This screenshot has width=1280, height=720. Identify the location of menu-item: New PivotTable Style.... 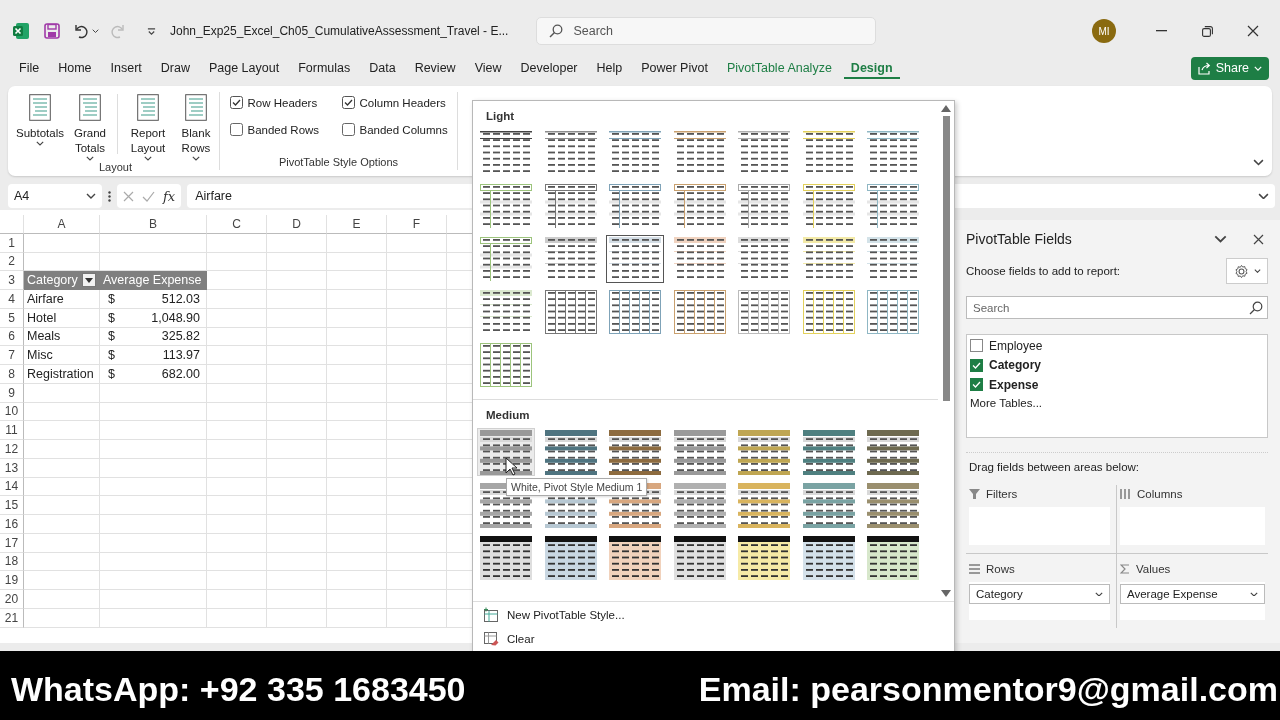
(554, 615).